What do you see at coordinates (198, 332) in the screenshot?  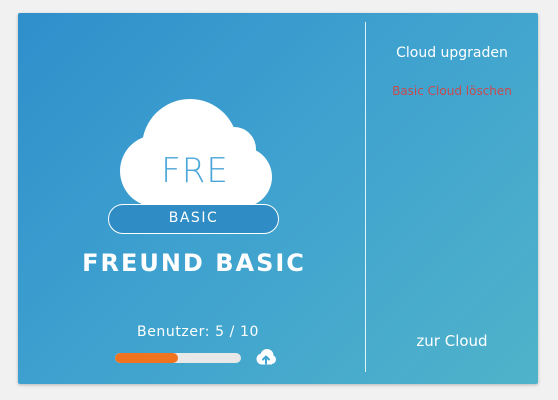 I see `users-count-label: Benutzer: 5 / 10` at bounding box center [198, 332].